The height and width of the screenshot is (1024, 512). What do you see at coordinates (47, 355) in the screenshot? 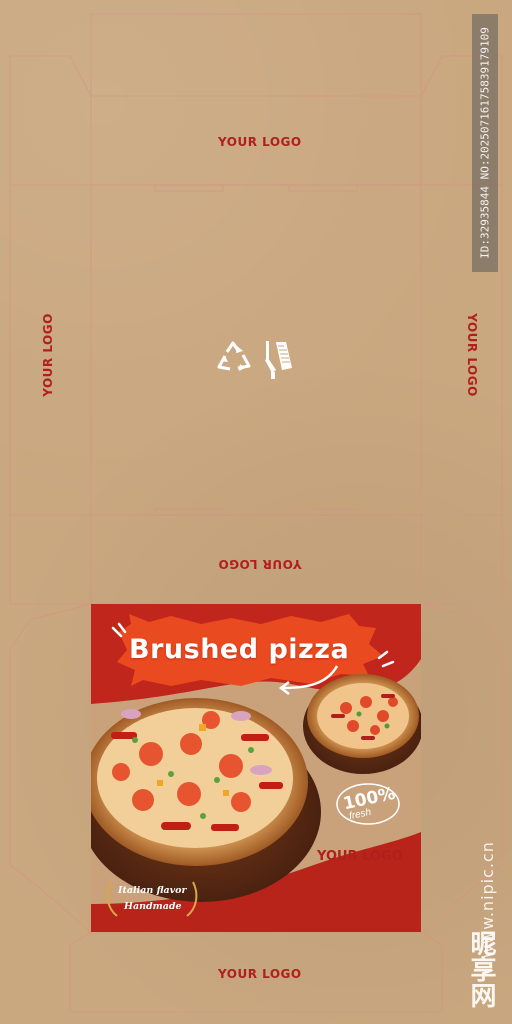
I see `logo-left-side: YOUR LOGO` at bounding box center [47, 355].